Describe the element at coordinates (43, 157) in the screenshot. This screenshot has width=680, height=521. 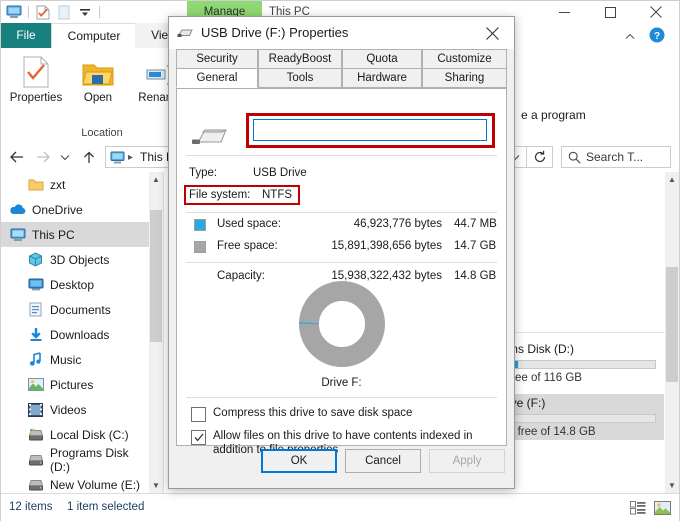
I see `forward-button` at that location.